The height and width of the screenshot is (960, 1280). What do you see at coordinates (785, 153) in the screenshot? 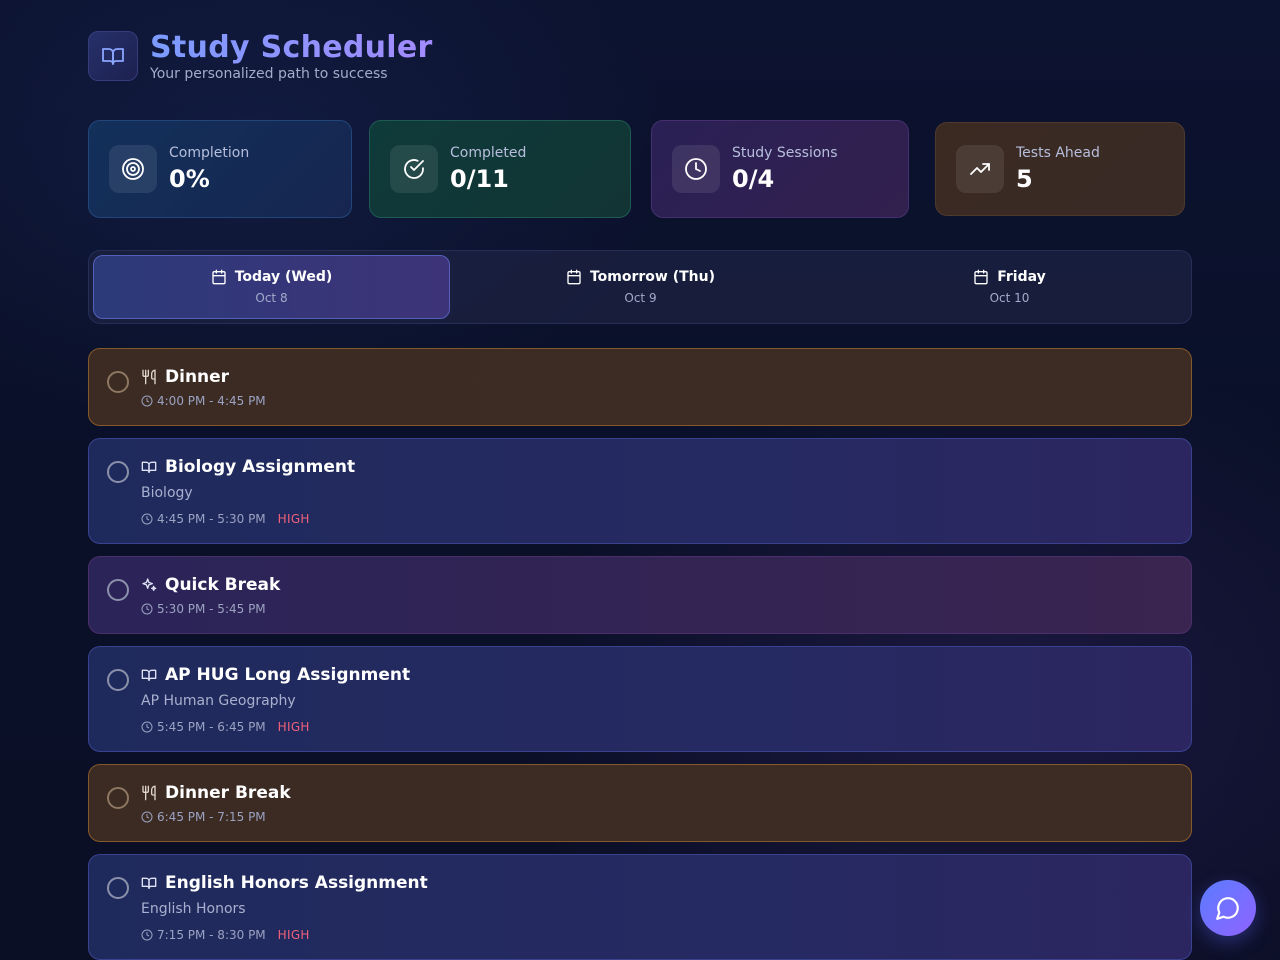
I see `stat-label: Study Sessions` at bounding box center [785, 153].